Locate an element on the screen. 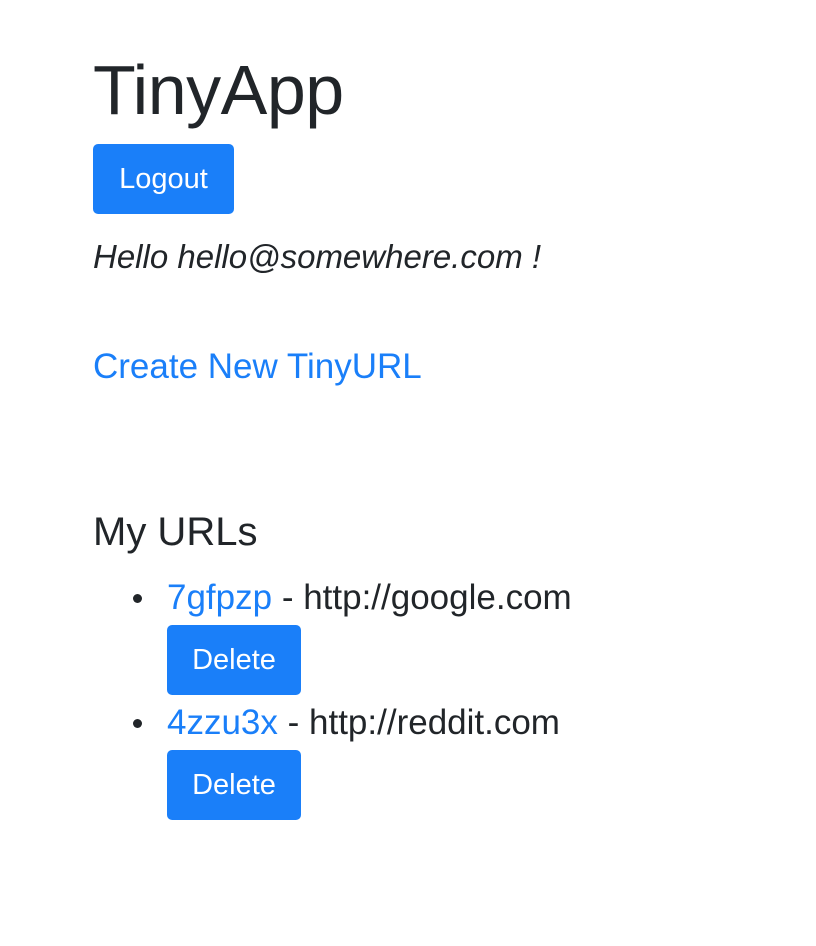 The height and width of the screenshot is (946, 816). create-new-tinyurl-link: Create New TinyURL is located at coordinates (257, 367).